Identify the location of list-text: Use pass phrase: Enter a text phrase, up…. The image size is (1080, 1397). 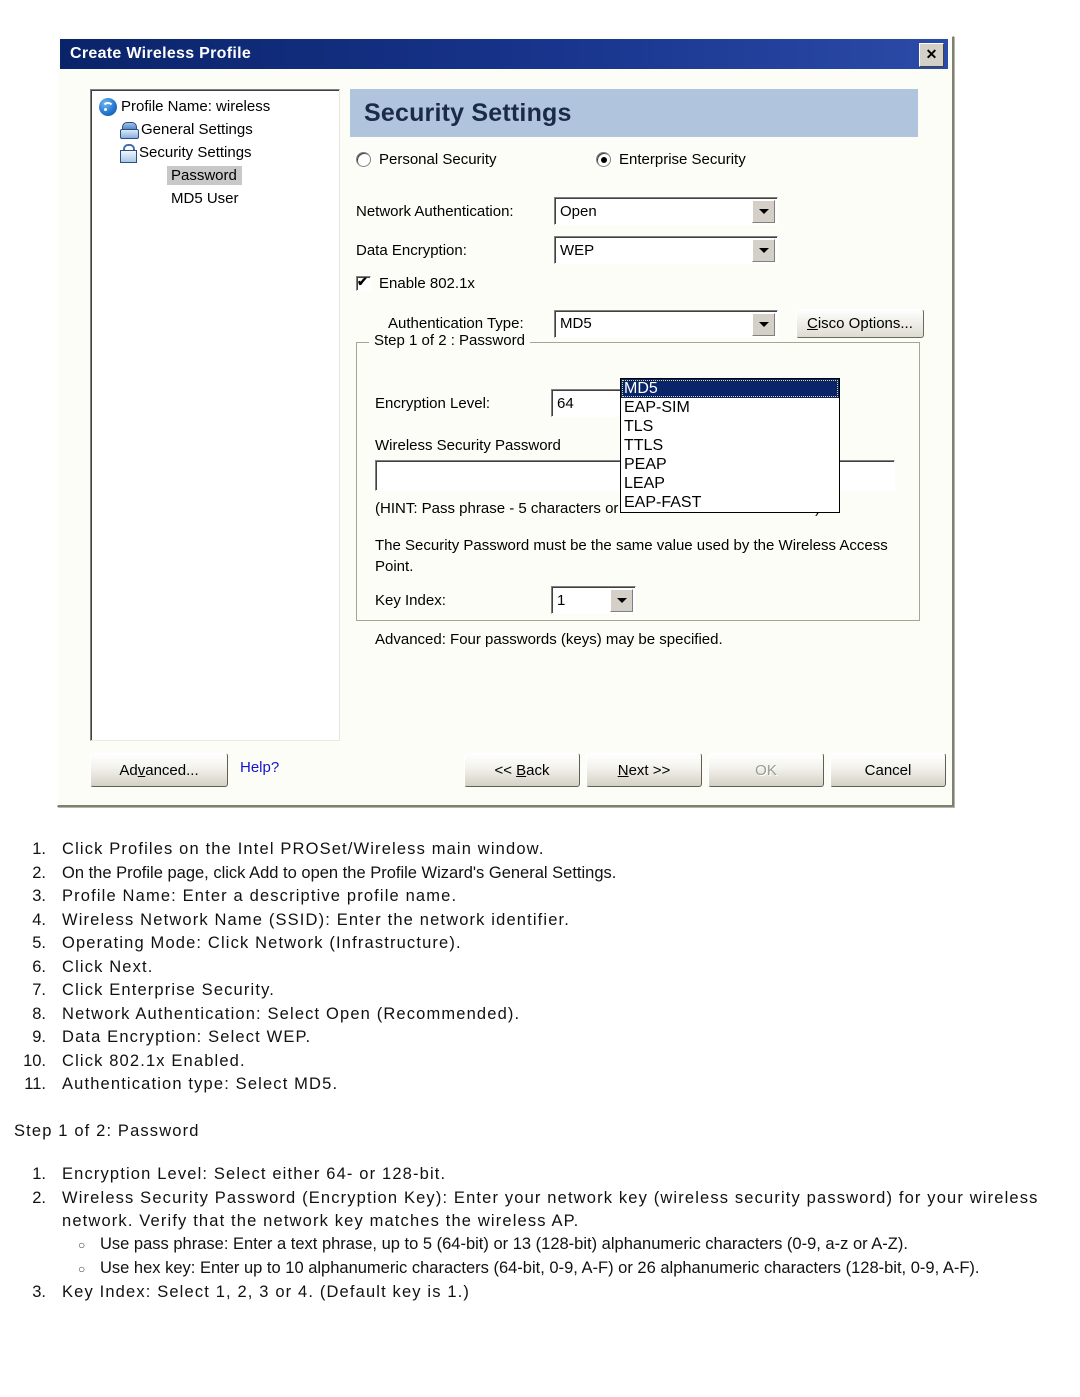
(504, 1243).